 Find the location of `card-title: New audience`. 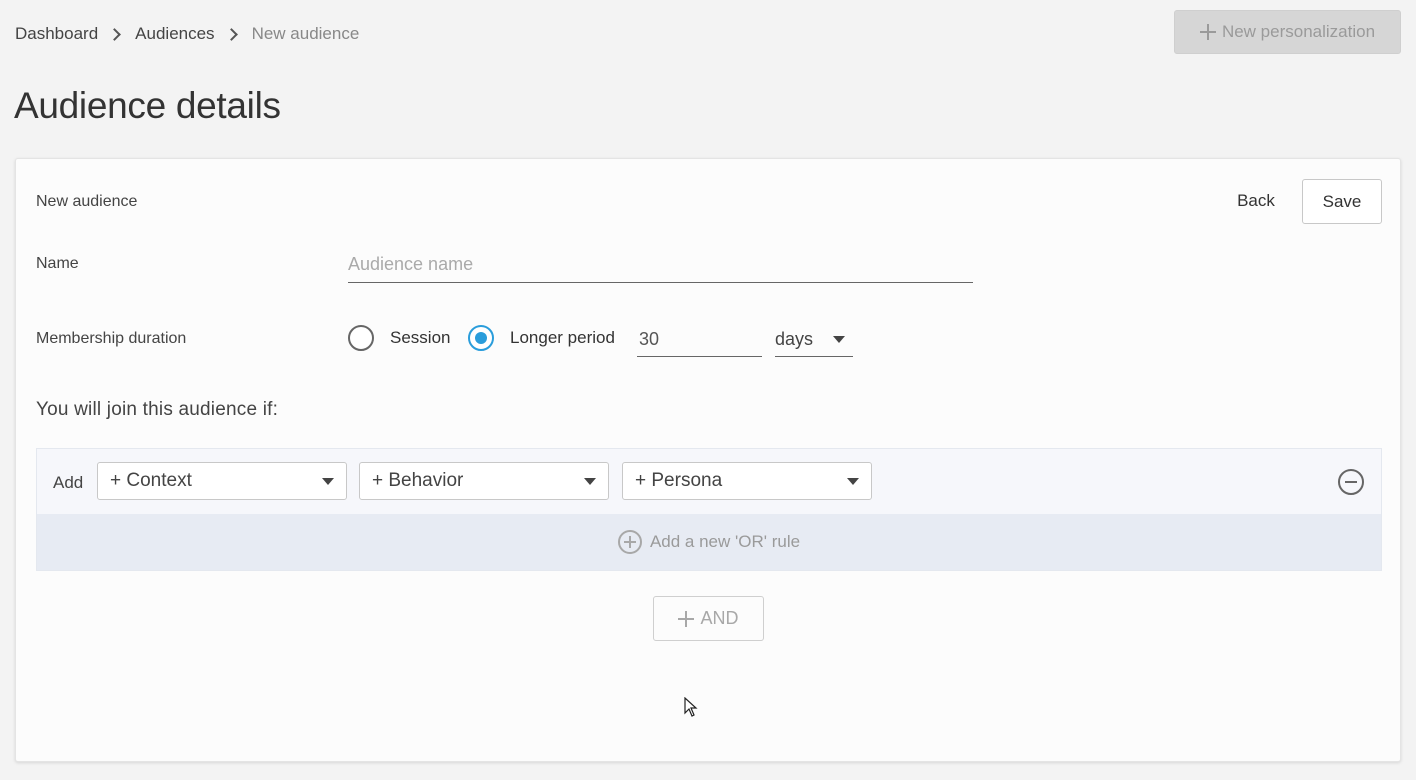

card-title: New audience is located at coordinates (87, 201).